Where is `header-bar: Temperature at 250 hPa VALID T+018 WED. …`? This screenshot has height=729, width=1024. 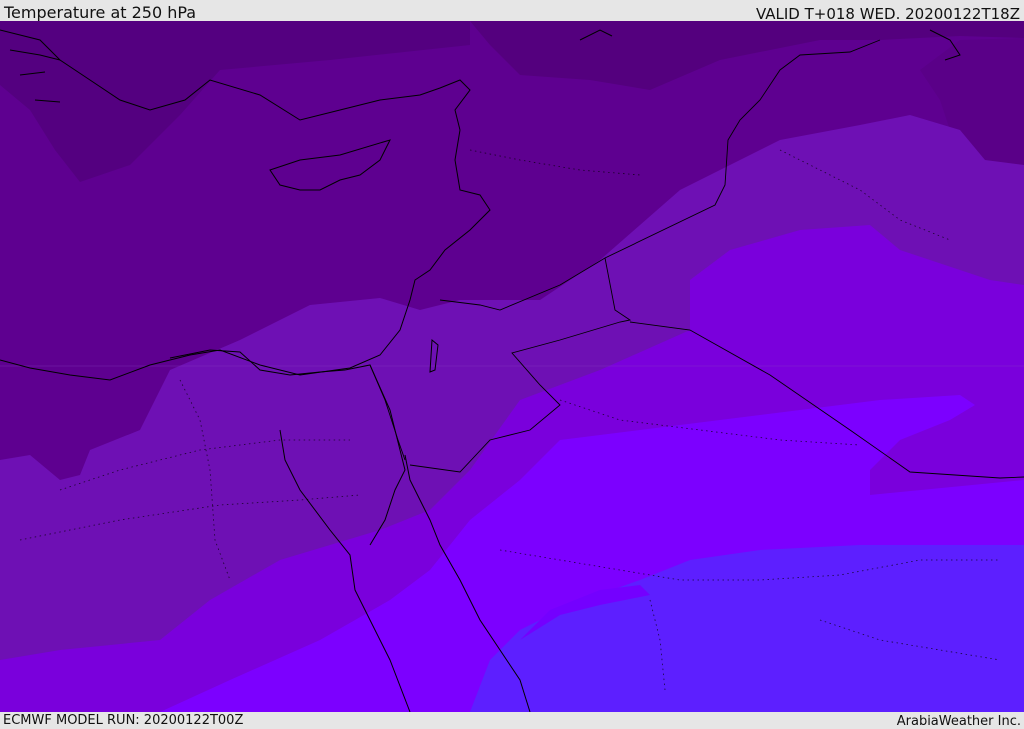
header-bar: Temperature at 250 hPa VALID T+018 WED. … is located at coordinates (512, 11).